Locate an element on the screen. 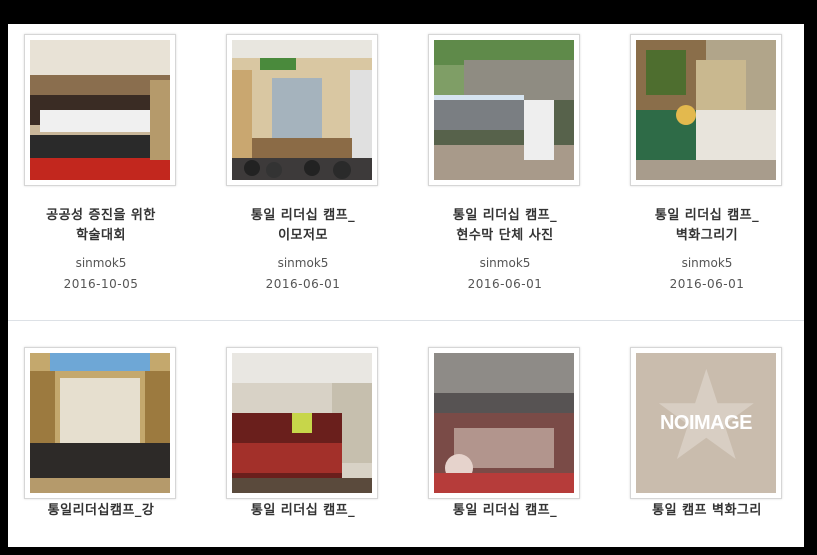 The image size is (817, 555). title-line: 현수막 단체 사진 is located at coordinates (505, 236).